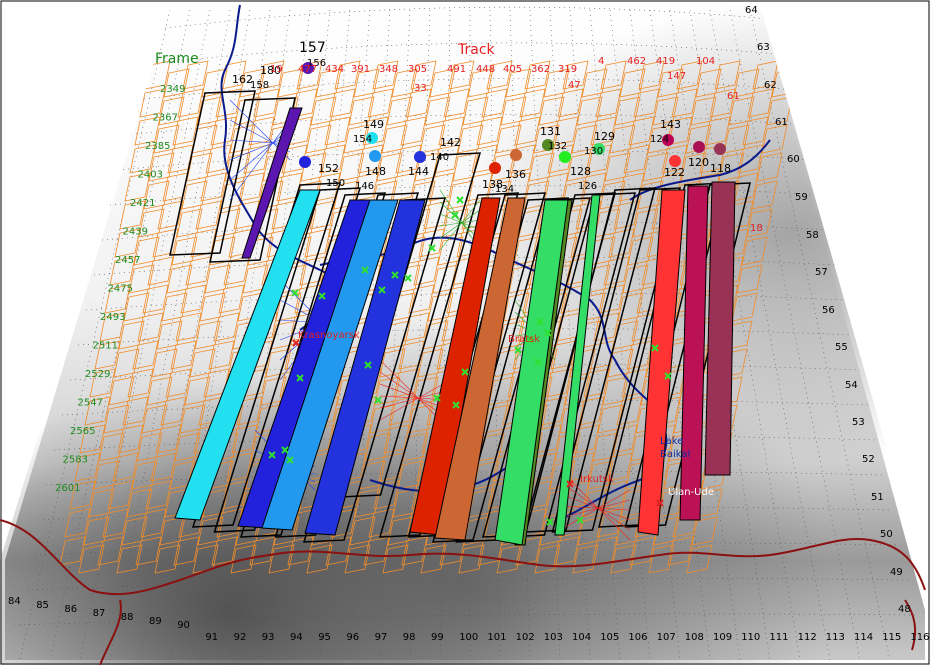  I want to click on lon-label: 107, so click(666, 637).